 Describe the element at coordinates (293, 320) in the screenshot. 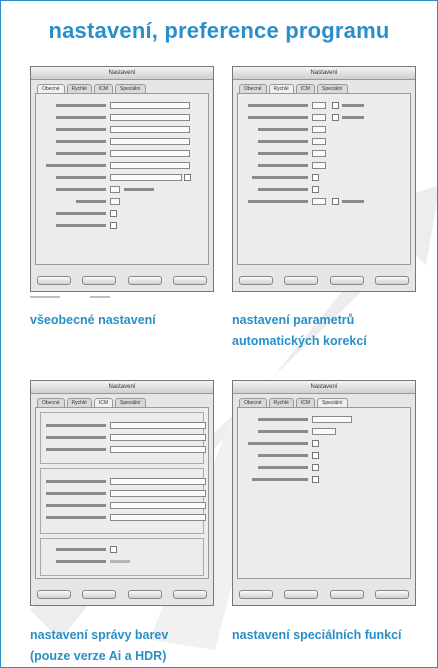

I see `caption-corrections-line1: nastavení parametrů` at that location.